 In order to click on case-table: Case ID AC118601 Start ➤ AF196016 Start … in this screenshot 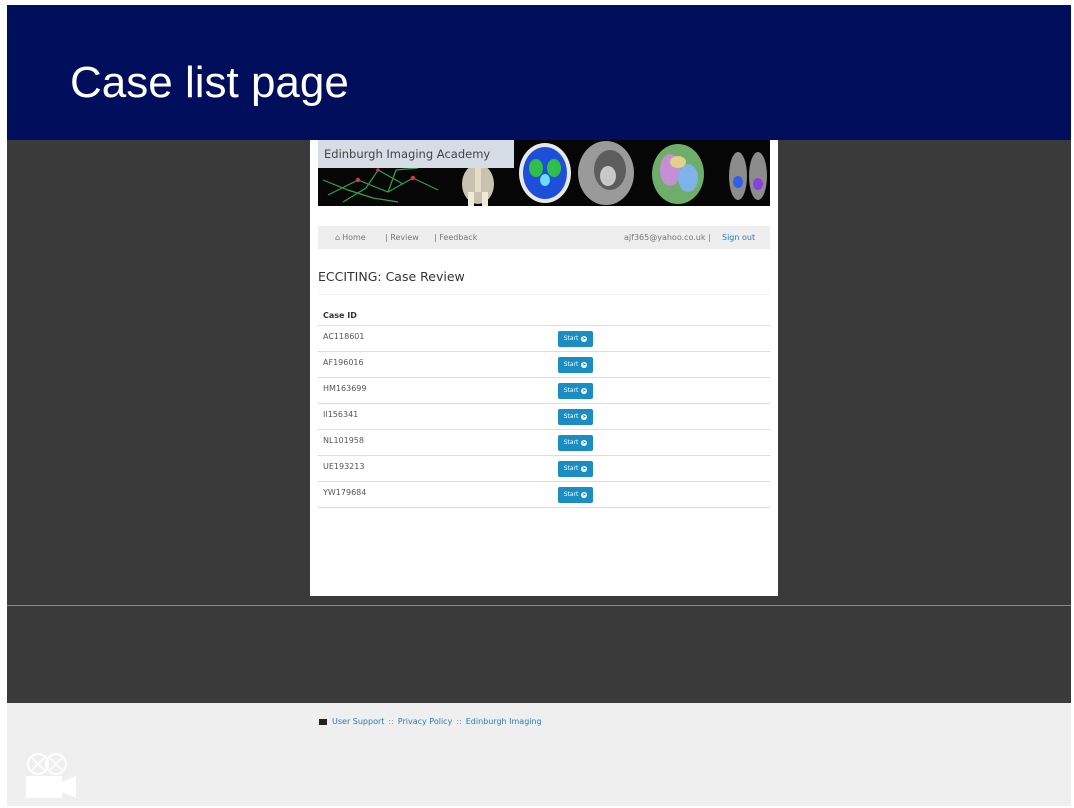, I will do `click(544, 407)`.